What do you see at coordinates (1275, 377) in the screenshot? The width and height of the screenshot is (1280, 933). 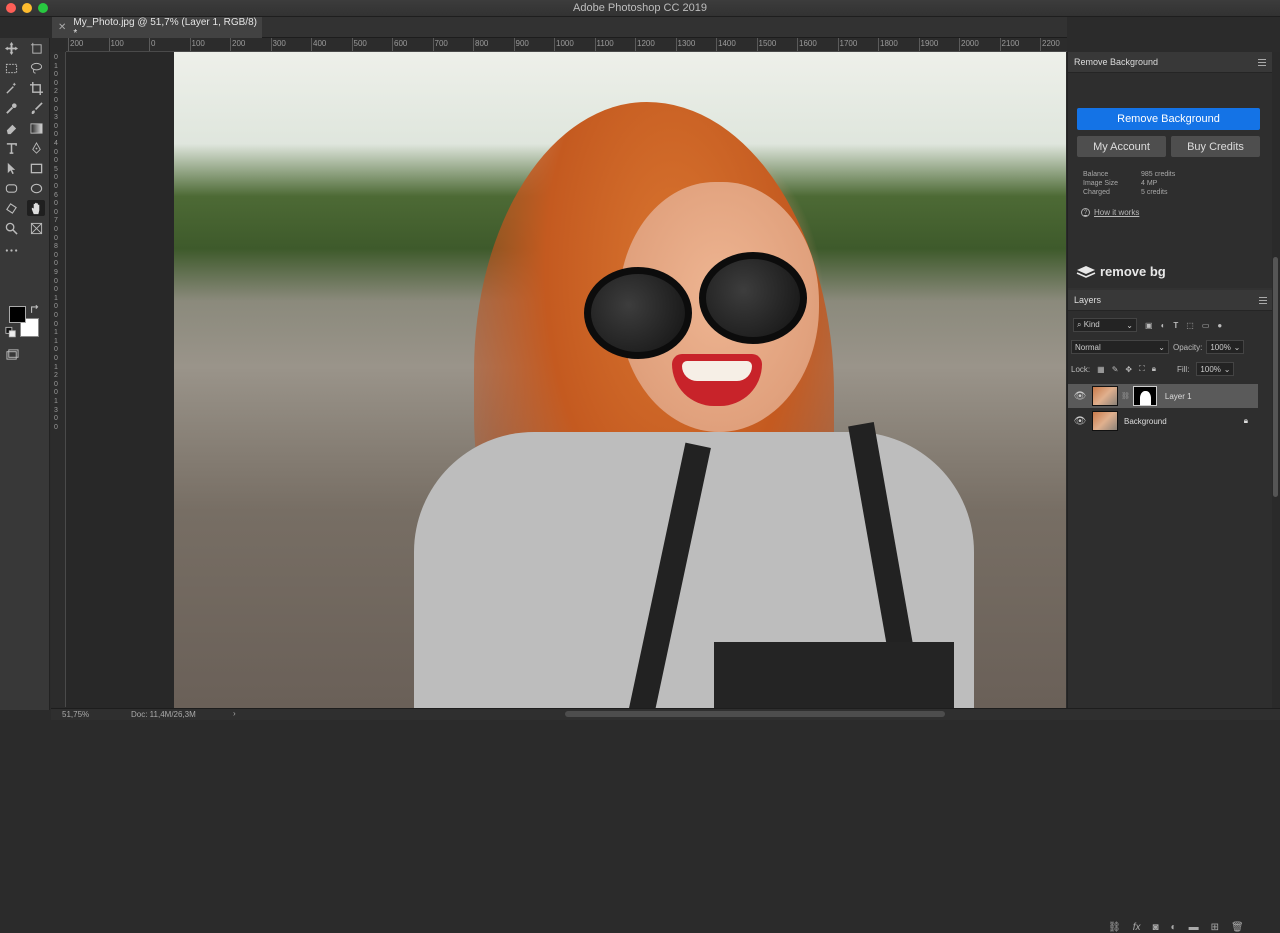 I see `panel-scroll-thumb` at bounding box center [1275, 377].